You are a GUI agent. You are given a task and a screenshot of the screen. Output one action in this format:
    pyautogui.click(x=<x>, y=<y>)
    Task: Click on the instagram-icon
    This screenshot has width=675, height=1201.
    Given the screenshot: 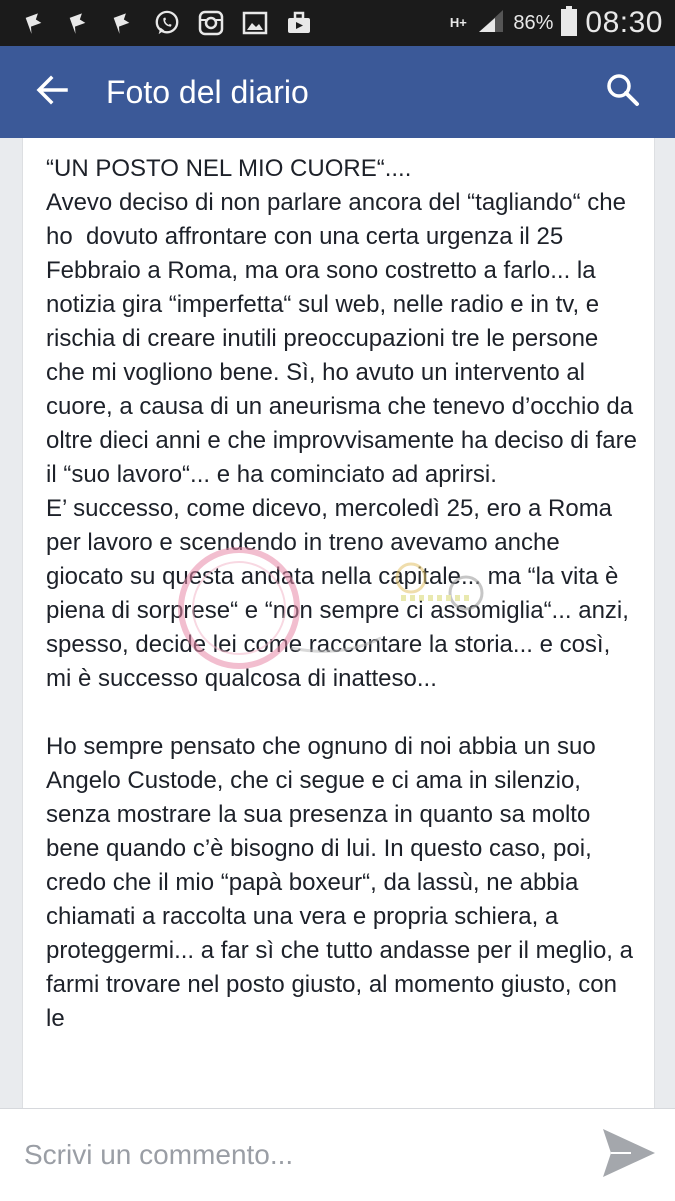 What is the action you would take?
    pyautogui.click(x=211, y=23)
    